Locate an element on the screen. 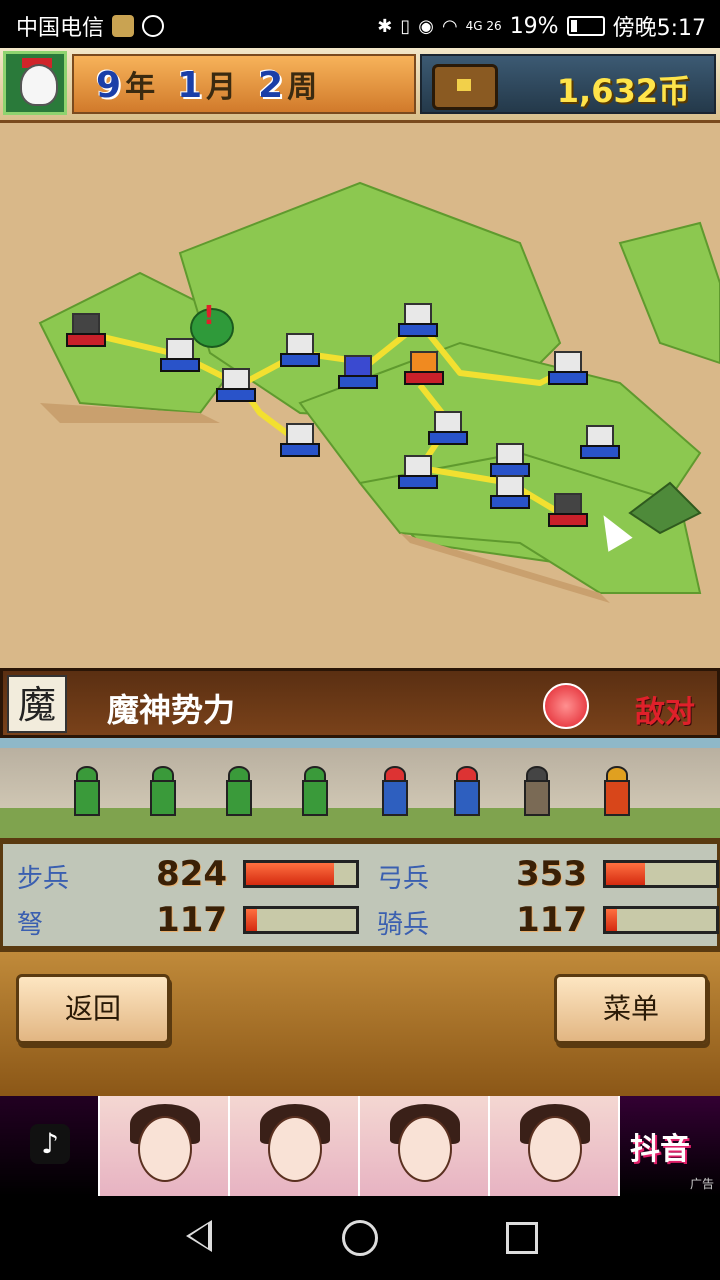  ad-banner: ♪ 抖音 广告 is located at coordinates (360, 1146).